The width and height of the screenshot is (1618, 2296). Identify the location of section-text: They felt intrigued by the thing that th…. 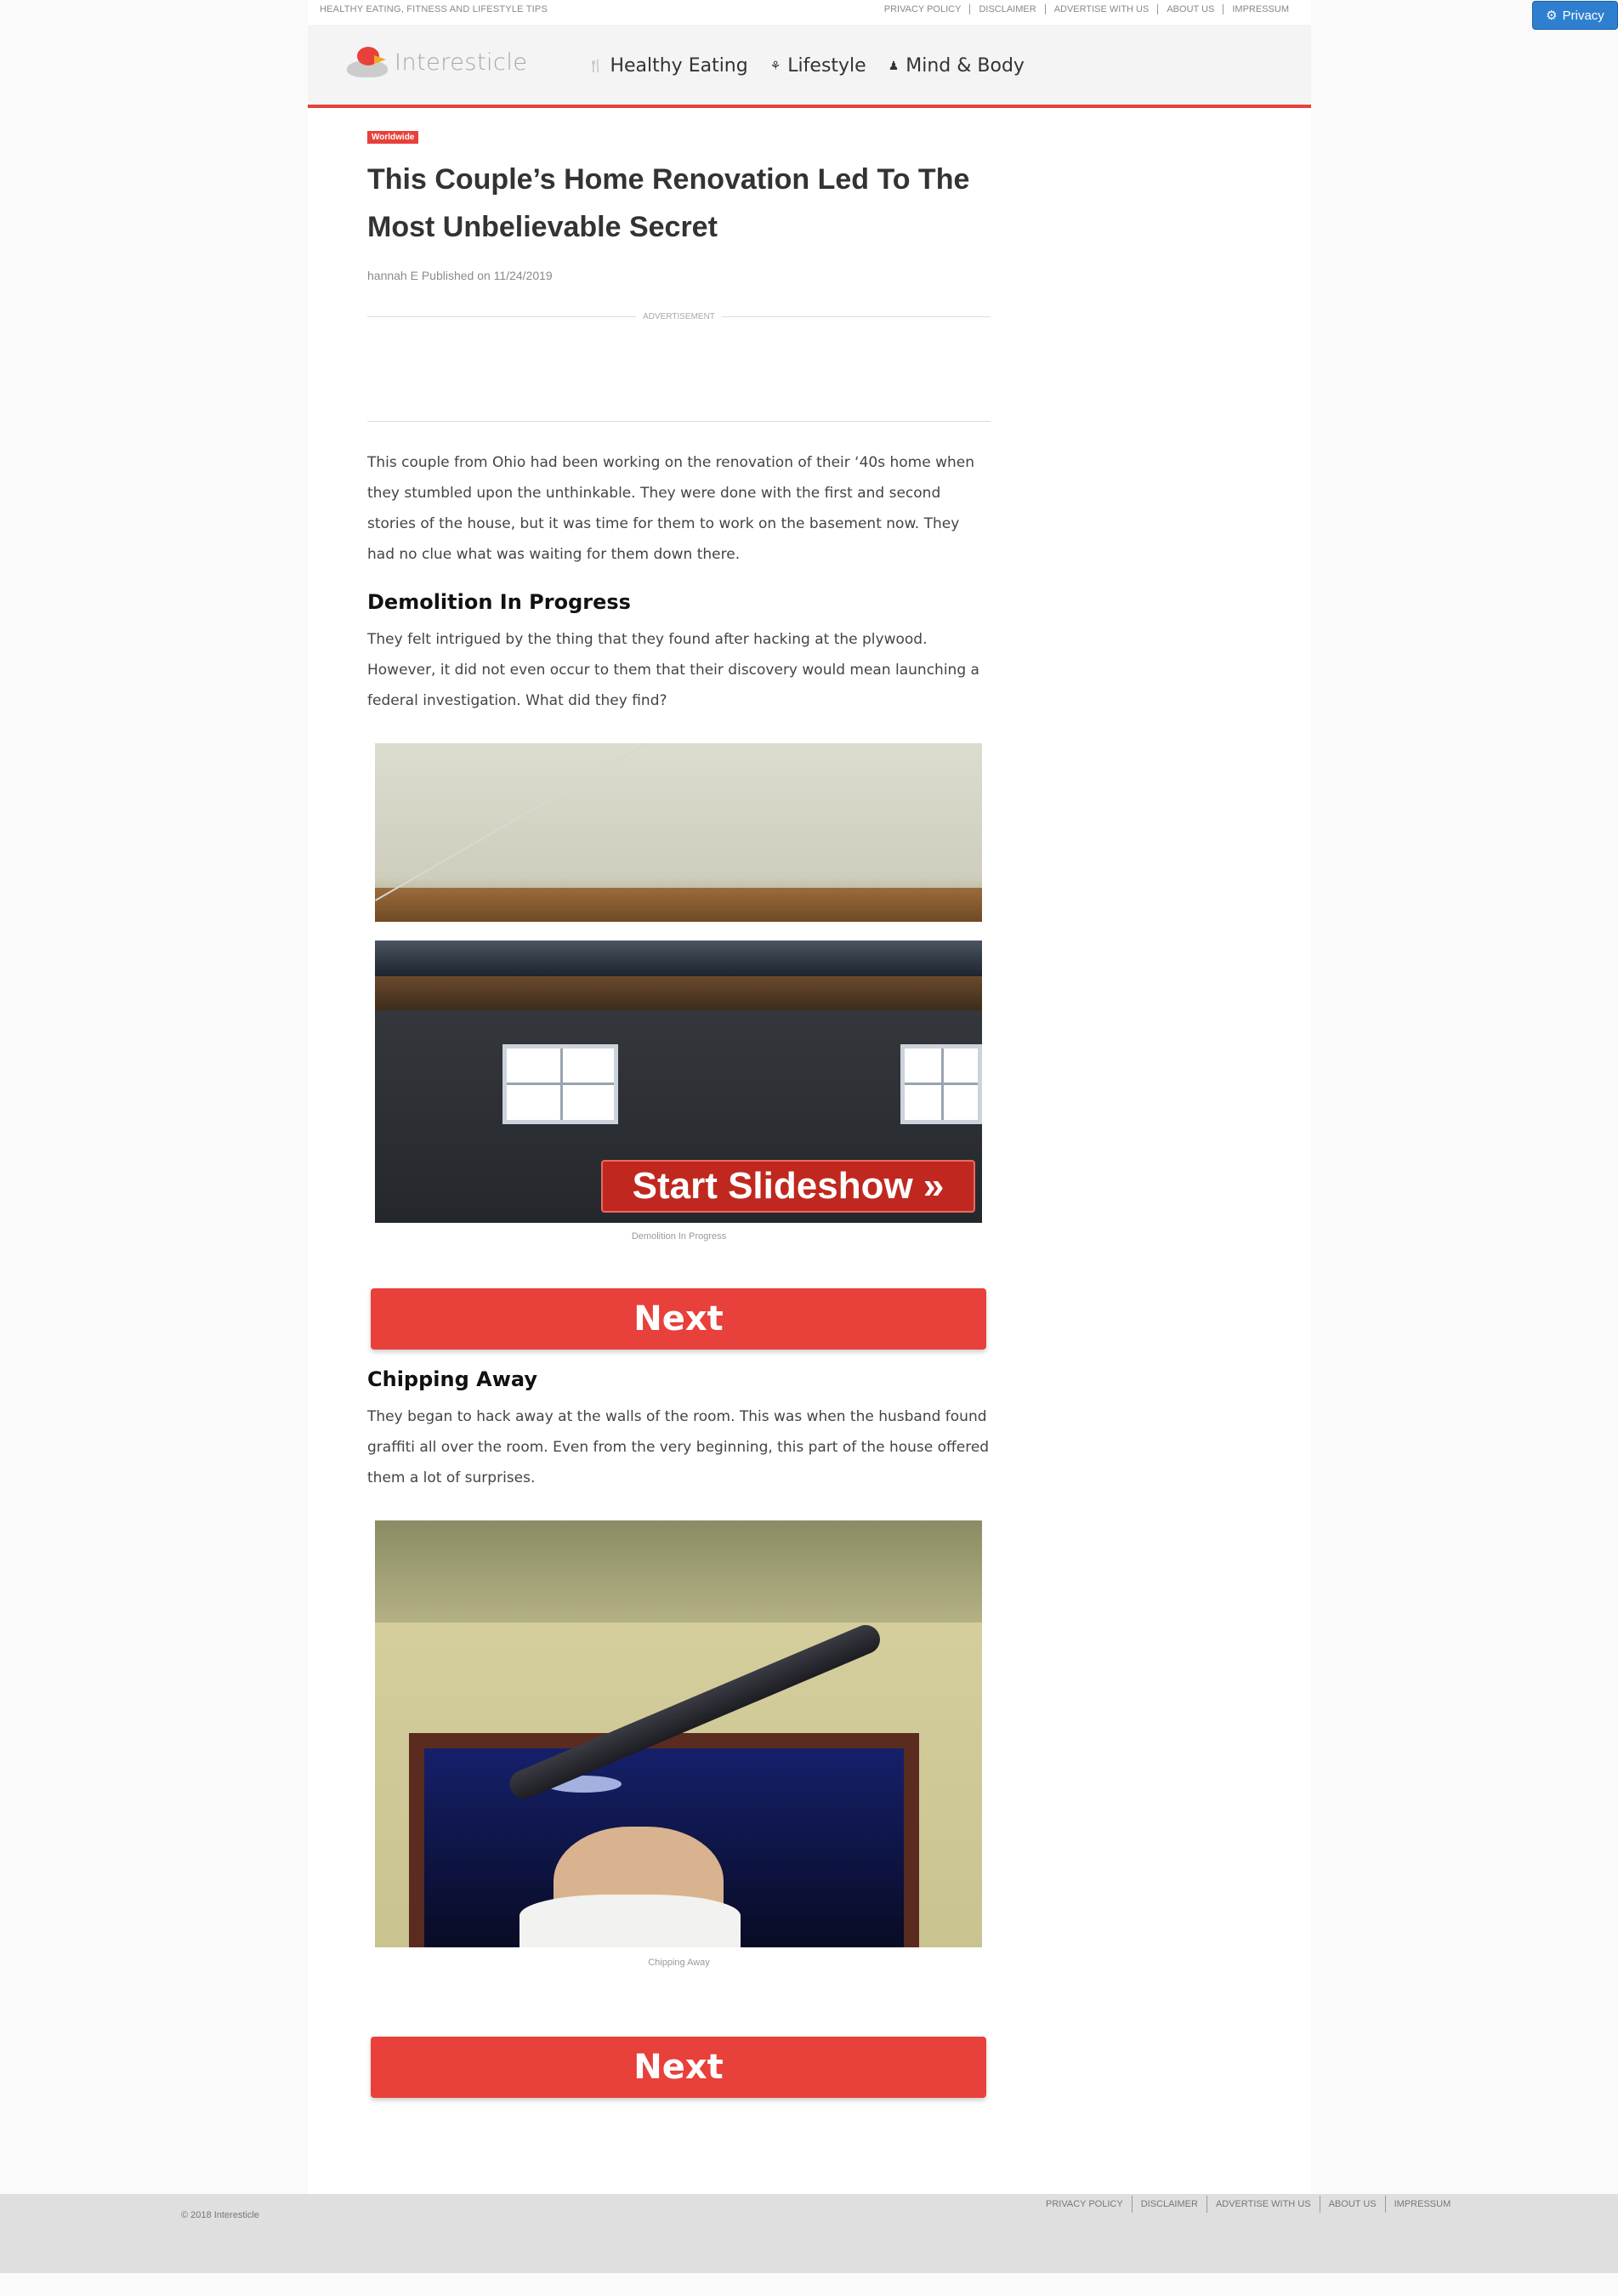
(673, 670).